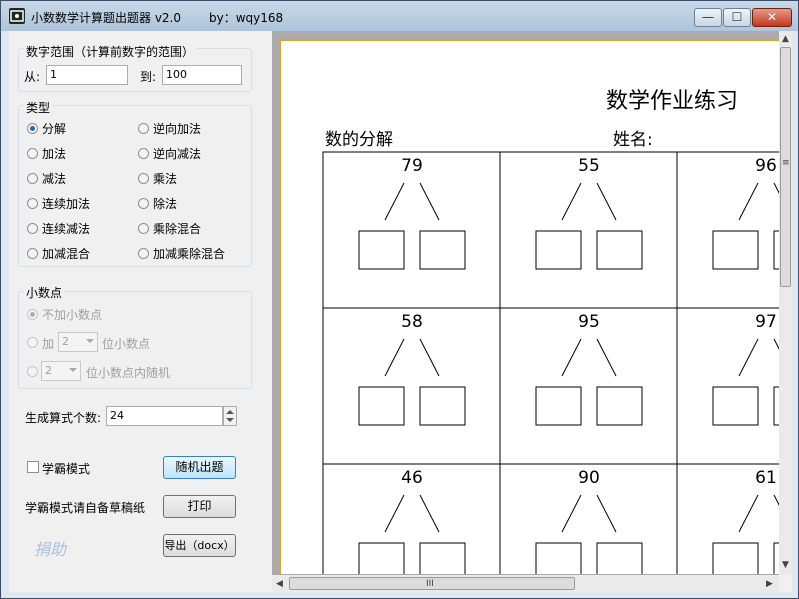 This screenshot has height=599, width=799. Describe the element at coordinates (785, 39) in the screenshot. I see `scroll-up-icon: ▲` at that location.